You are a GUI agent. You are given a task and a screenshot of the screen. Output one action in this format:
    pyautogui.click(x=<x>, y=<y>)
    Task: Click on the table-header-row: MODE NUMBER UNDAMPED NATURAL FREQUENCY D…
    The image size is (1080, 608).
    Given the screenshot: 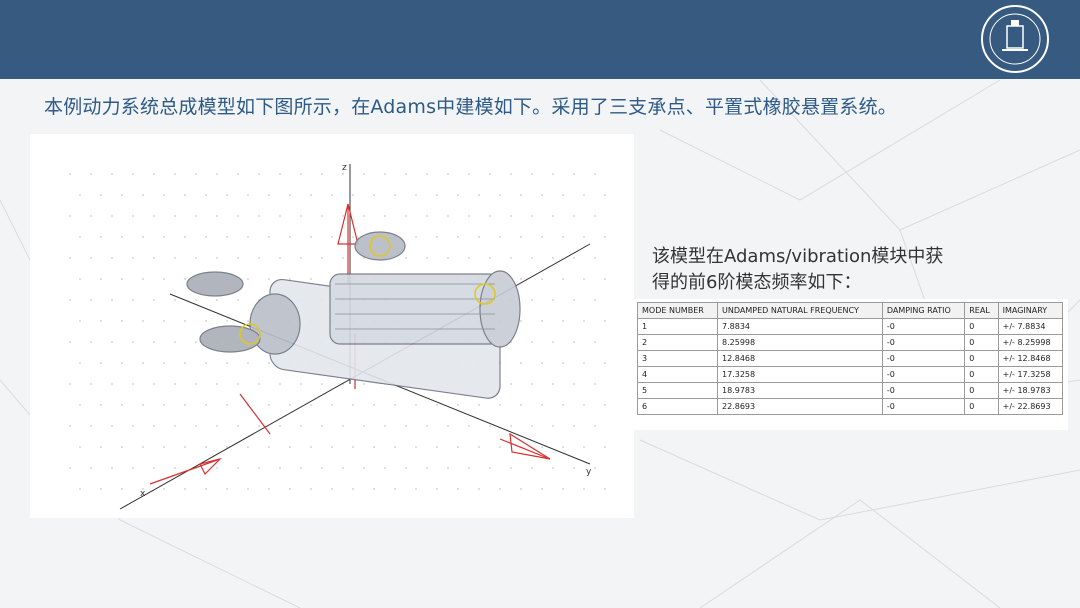 What is the action you would take?
    pyautogui.click(x=850, y=310)
    